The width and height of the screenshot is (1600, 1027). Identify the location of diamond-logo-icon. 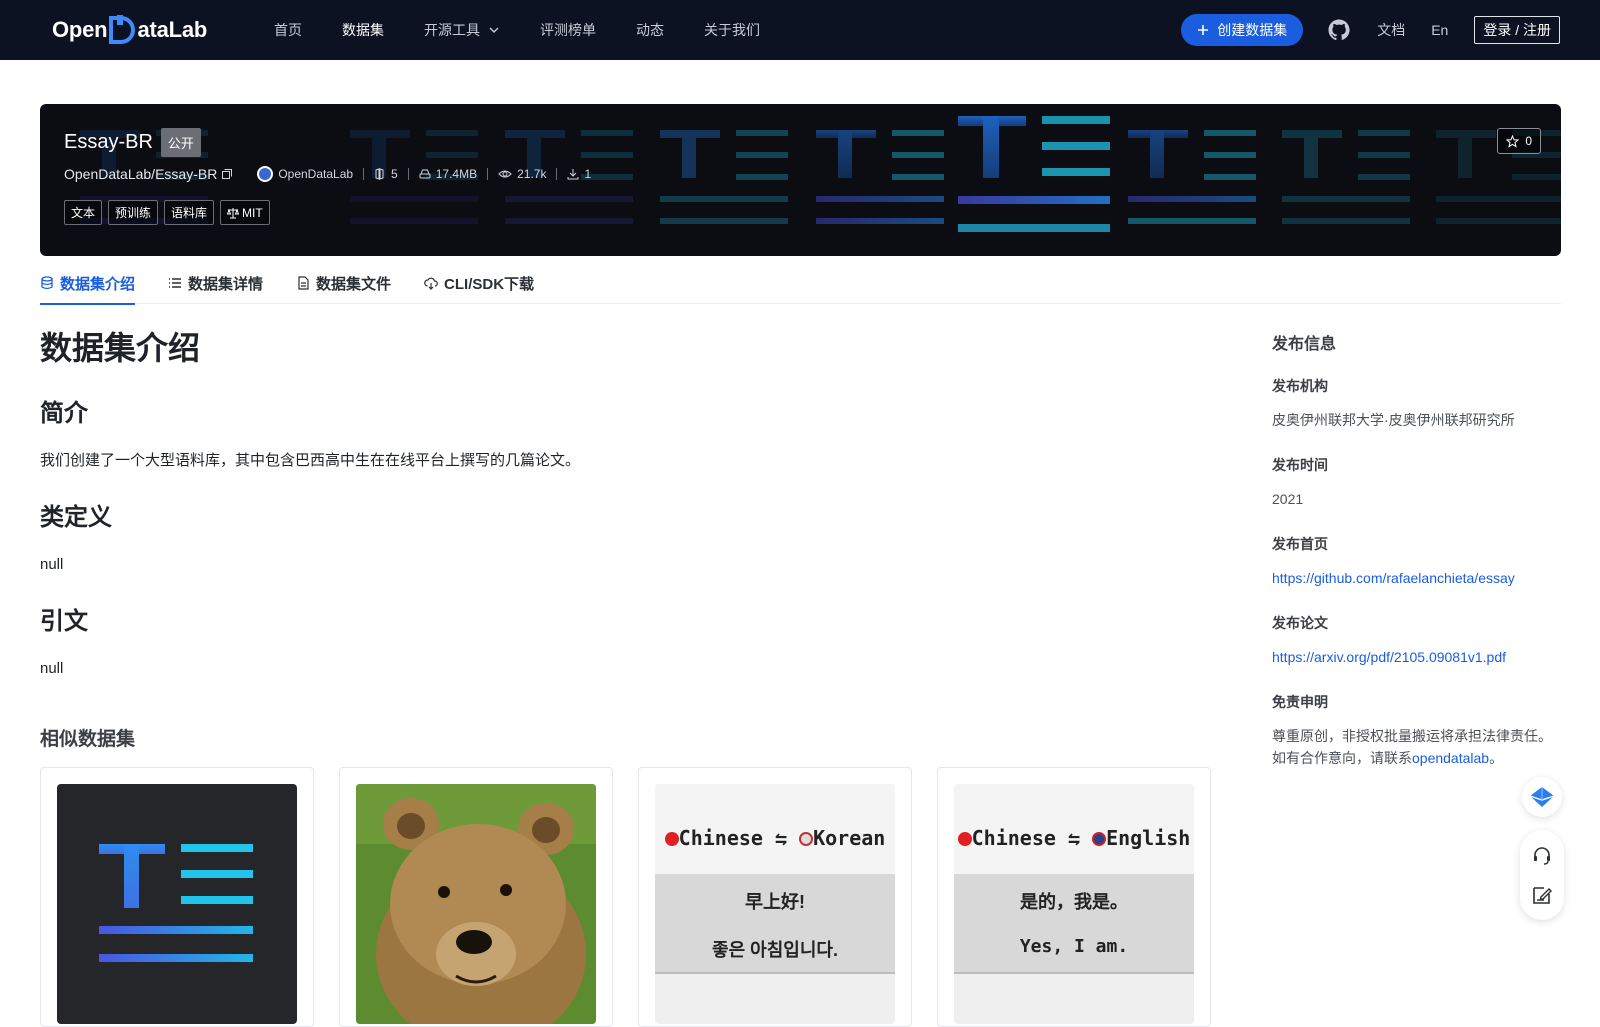
(1542, 797).